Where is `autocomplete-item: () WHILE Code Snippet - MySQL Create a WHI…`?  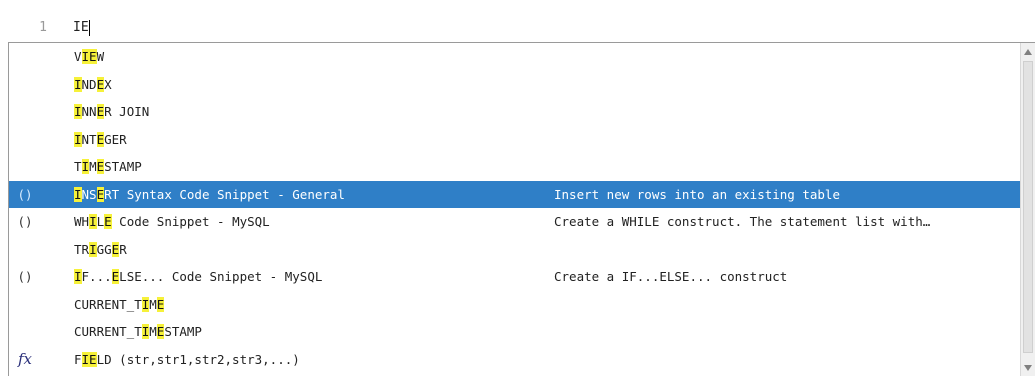 autocomplete-item: () WHILE Code Snippet - MySQL Create a WHI… is located at coordinates (515, 222).